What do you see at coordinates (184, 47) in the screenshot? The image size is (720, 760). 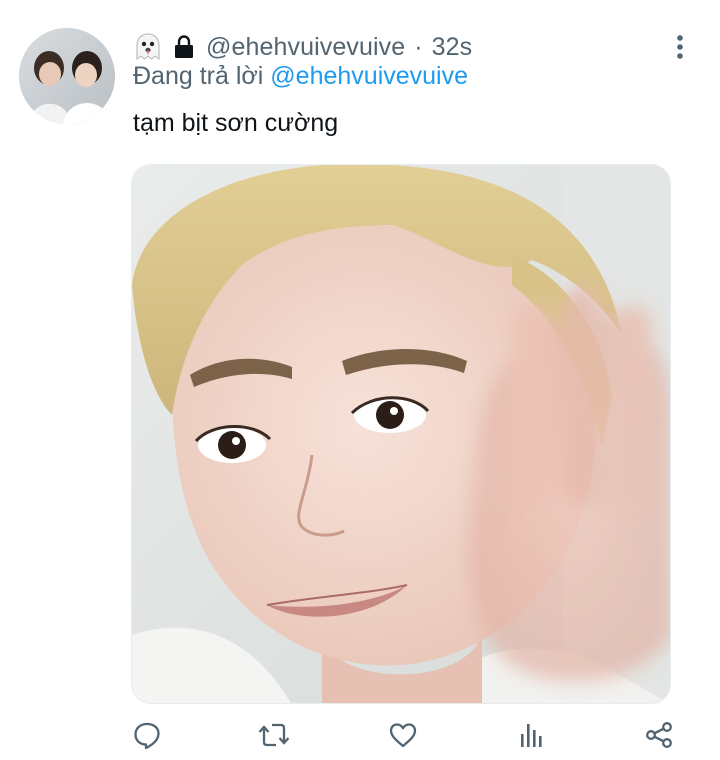 I see `lock-icon` at bounding box center [184, 47].